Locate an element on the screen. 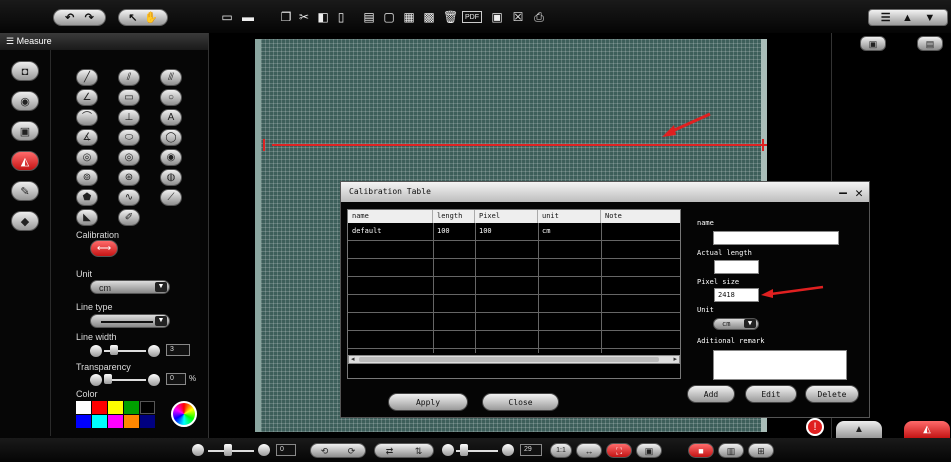  center-circle-icon: ◉ is located at coordinates (171, 157).